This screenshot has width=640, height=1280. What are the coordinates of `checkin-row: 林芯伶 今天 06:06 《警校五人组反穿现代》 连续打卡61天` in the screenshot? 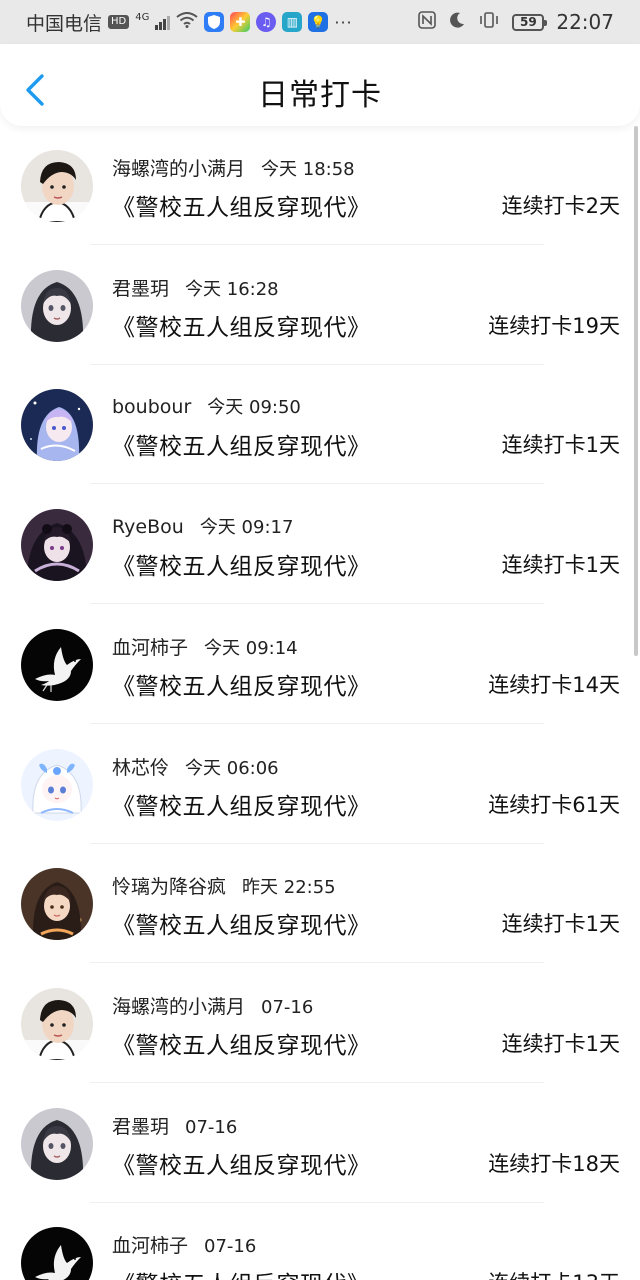 It's located at (320, 784).